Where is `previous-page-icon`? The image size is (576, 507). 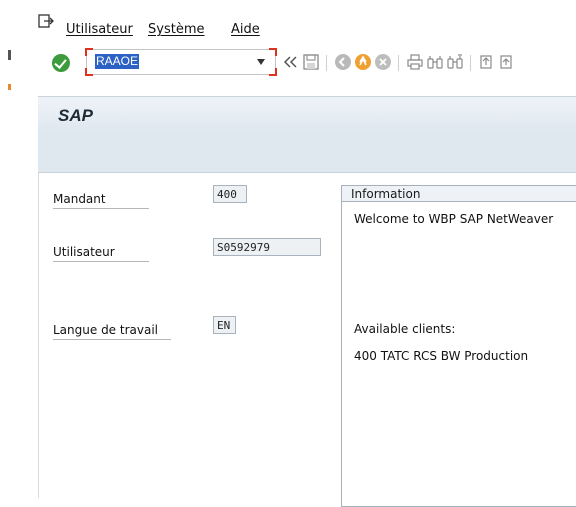 previous-page-icon is located at coordinates (507, 62).